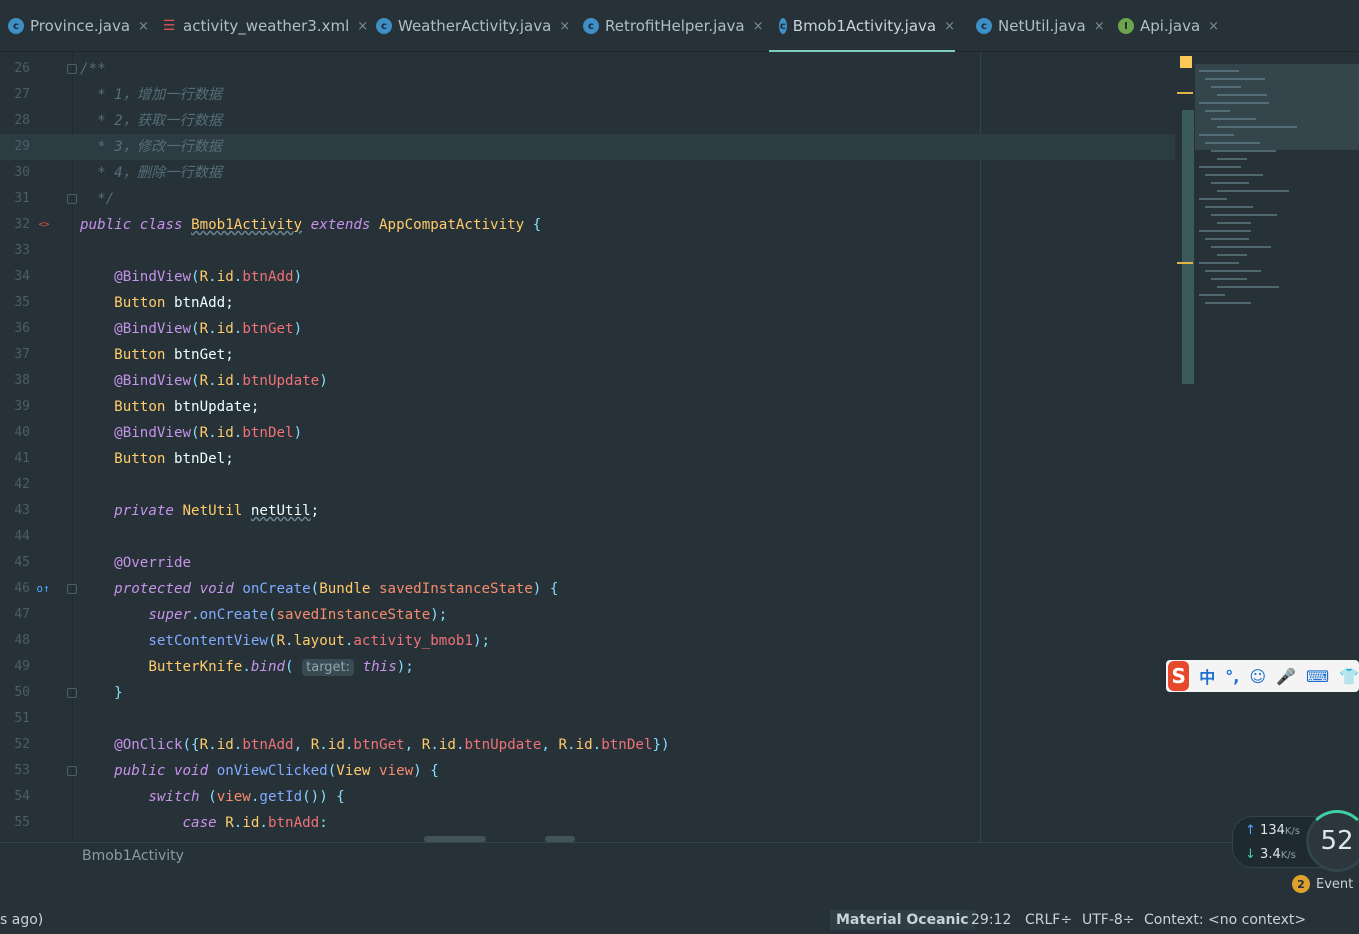 The height and width of the screenshot is (934, 1359). Describe the element at coordinates (1188, 247) in the screenshot. I see `minimap-scroll-track` at that location.